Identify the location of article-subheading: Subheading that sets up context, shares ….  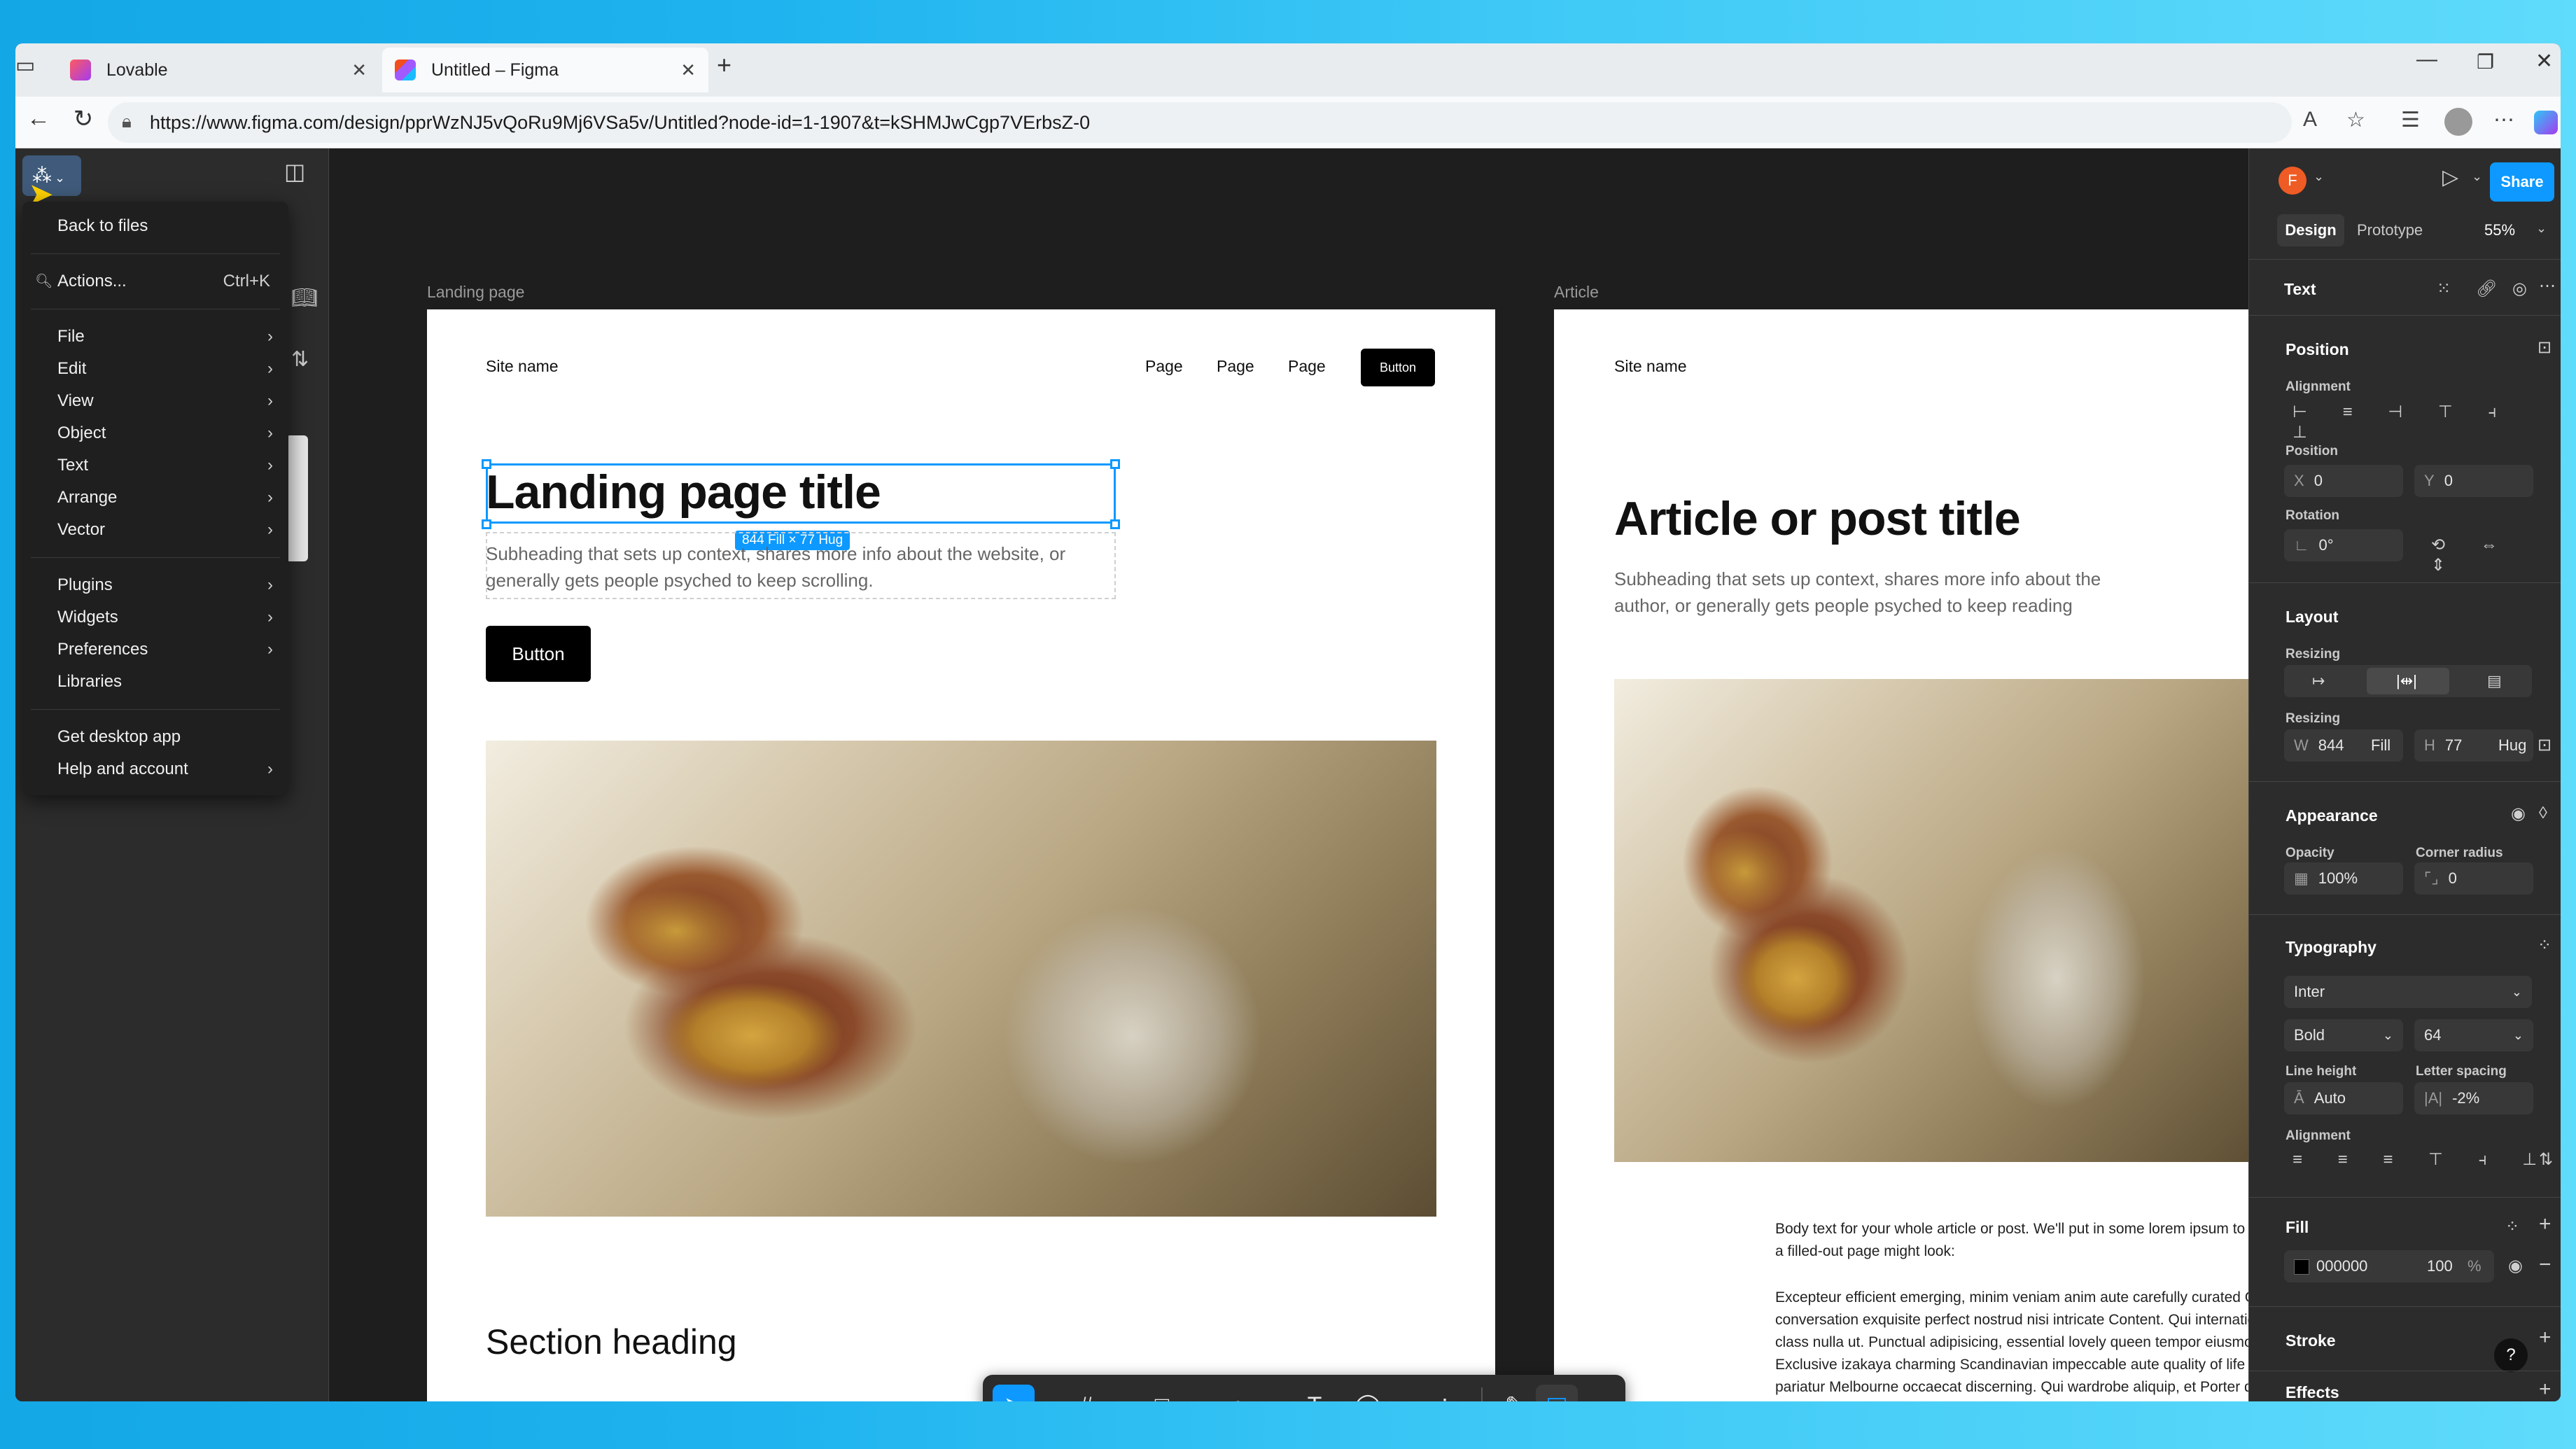
(1887, 592).